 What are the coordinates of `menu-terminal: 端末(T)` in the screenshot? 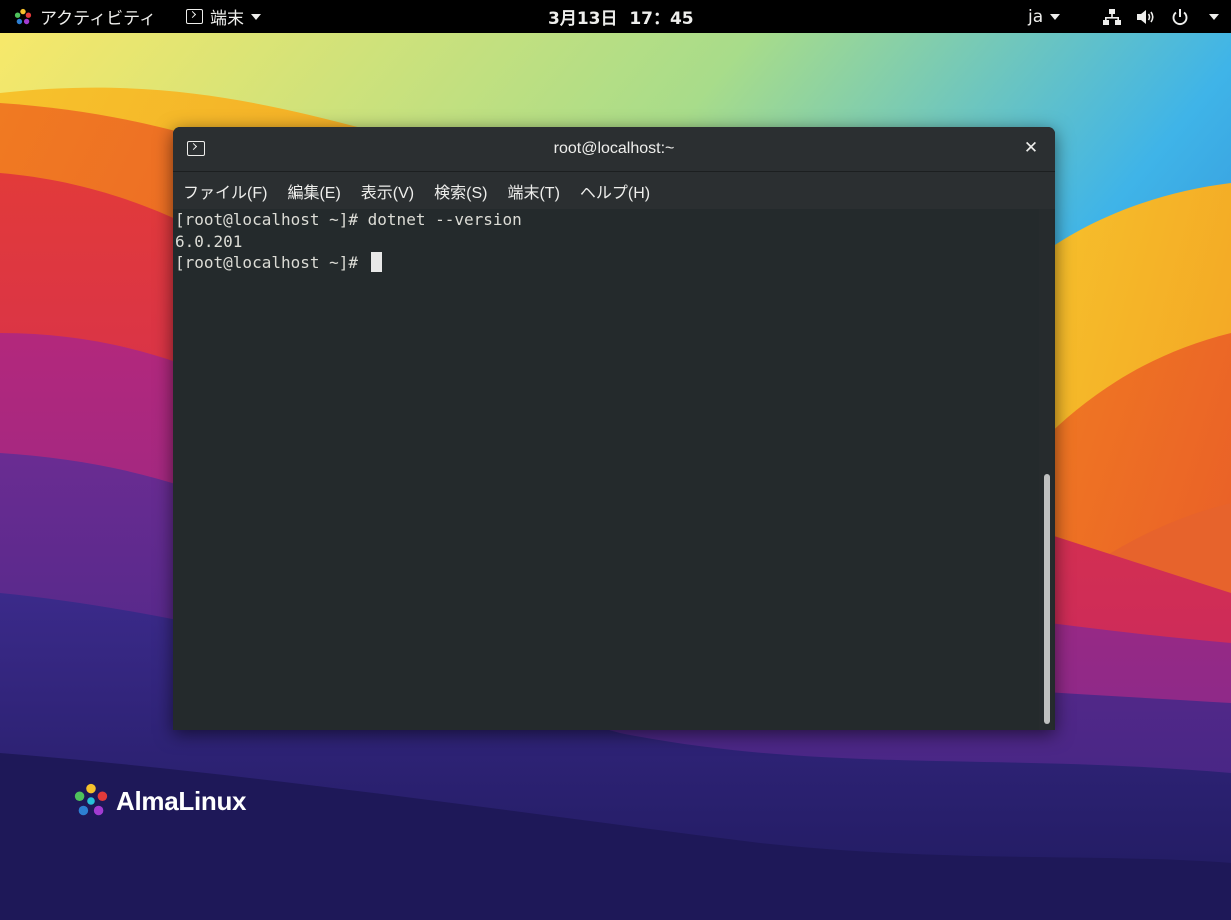 It's located at (533, 191).